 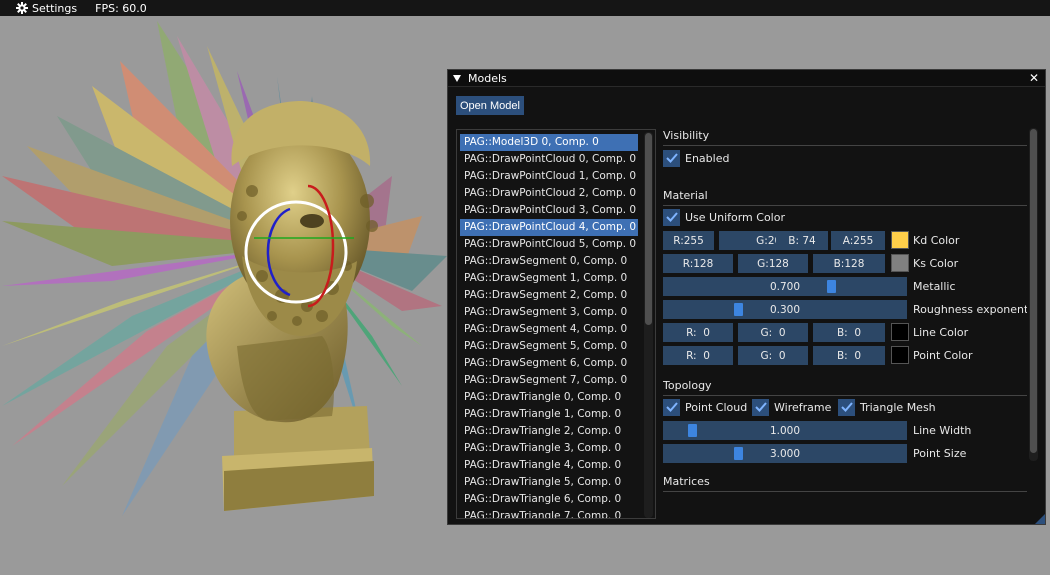 I want to click on list-item: PAG::DrawSegment 7, Comp. 0, so click(x=549, y=380).